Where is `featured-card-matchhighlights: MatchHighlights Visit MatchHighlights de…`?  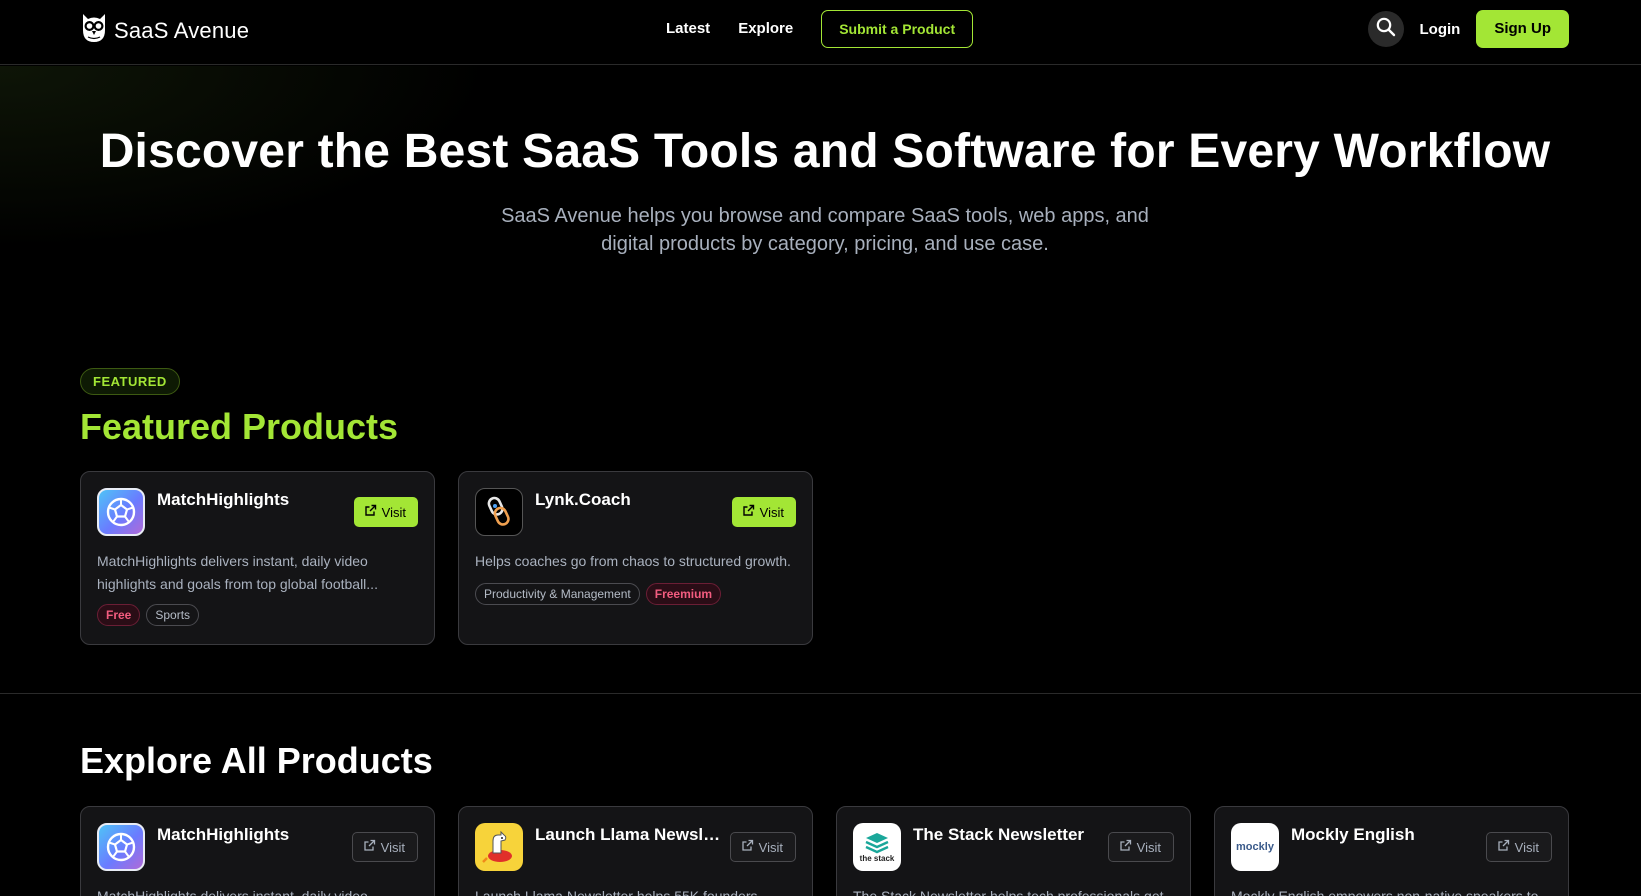 featured-card-matchhighlights: MatchHighlights Visit MatchHighlights de… is located at coordinates (257, 558).